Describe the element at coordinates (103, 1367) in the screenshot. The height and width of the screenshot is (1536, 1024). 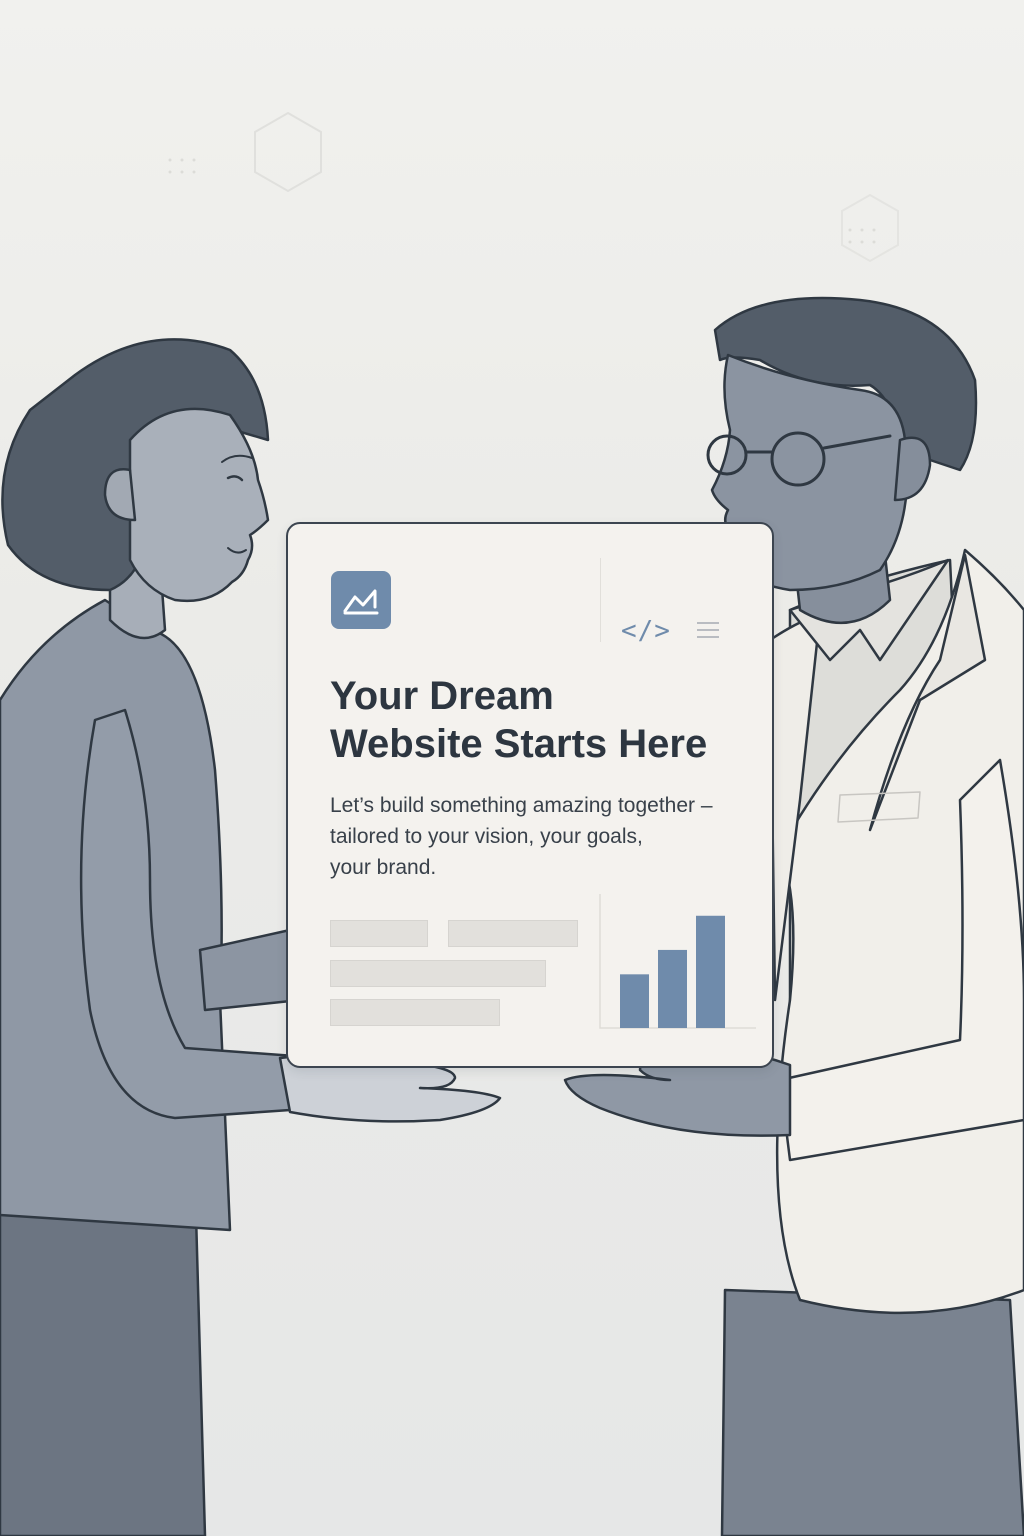
I see `woman-pants` at that location.